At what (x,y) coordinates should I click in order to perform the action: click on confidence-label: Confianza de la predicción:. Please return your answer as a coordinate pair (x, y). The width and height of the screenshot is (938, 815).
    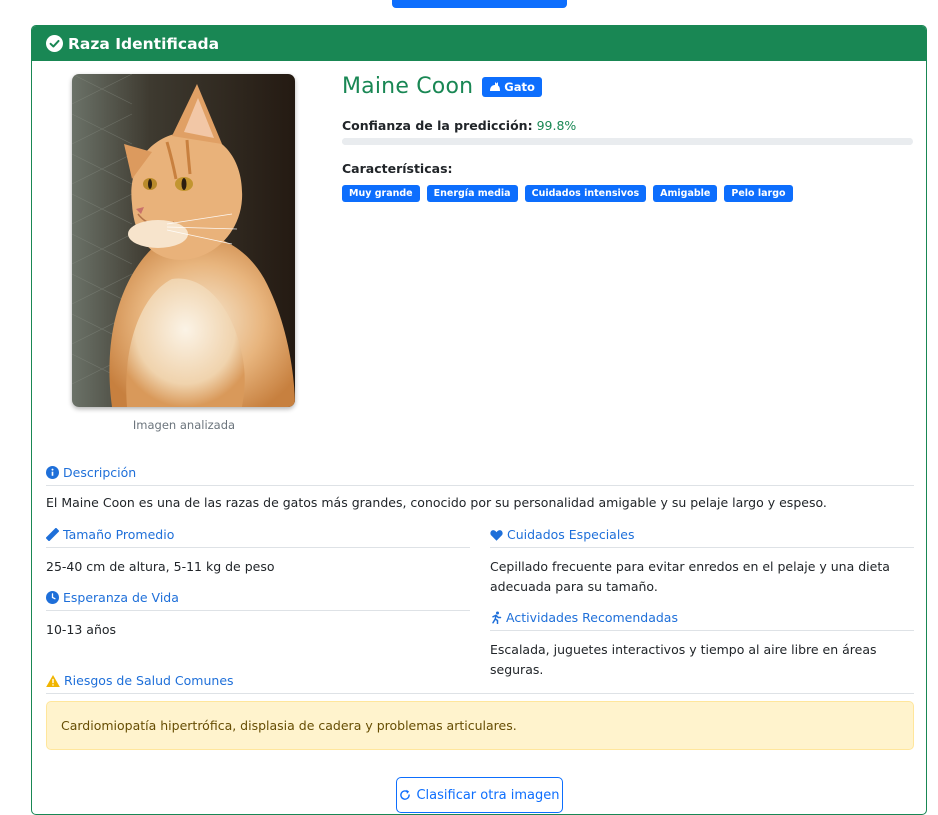
    Looking at the image, I should click on (437, 125).